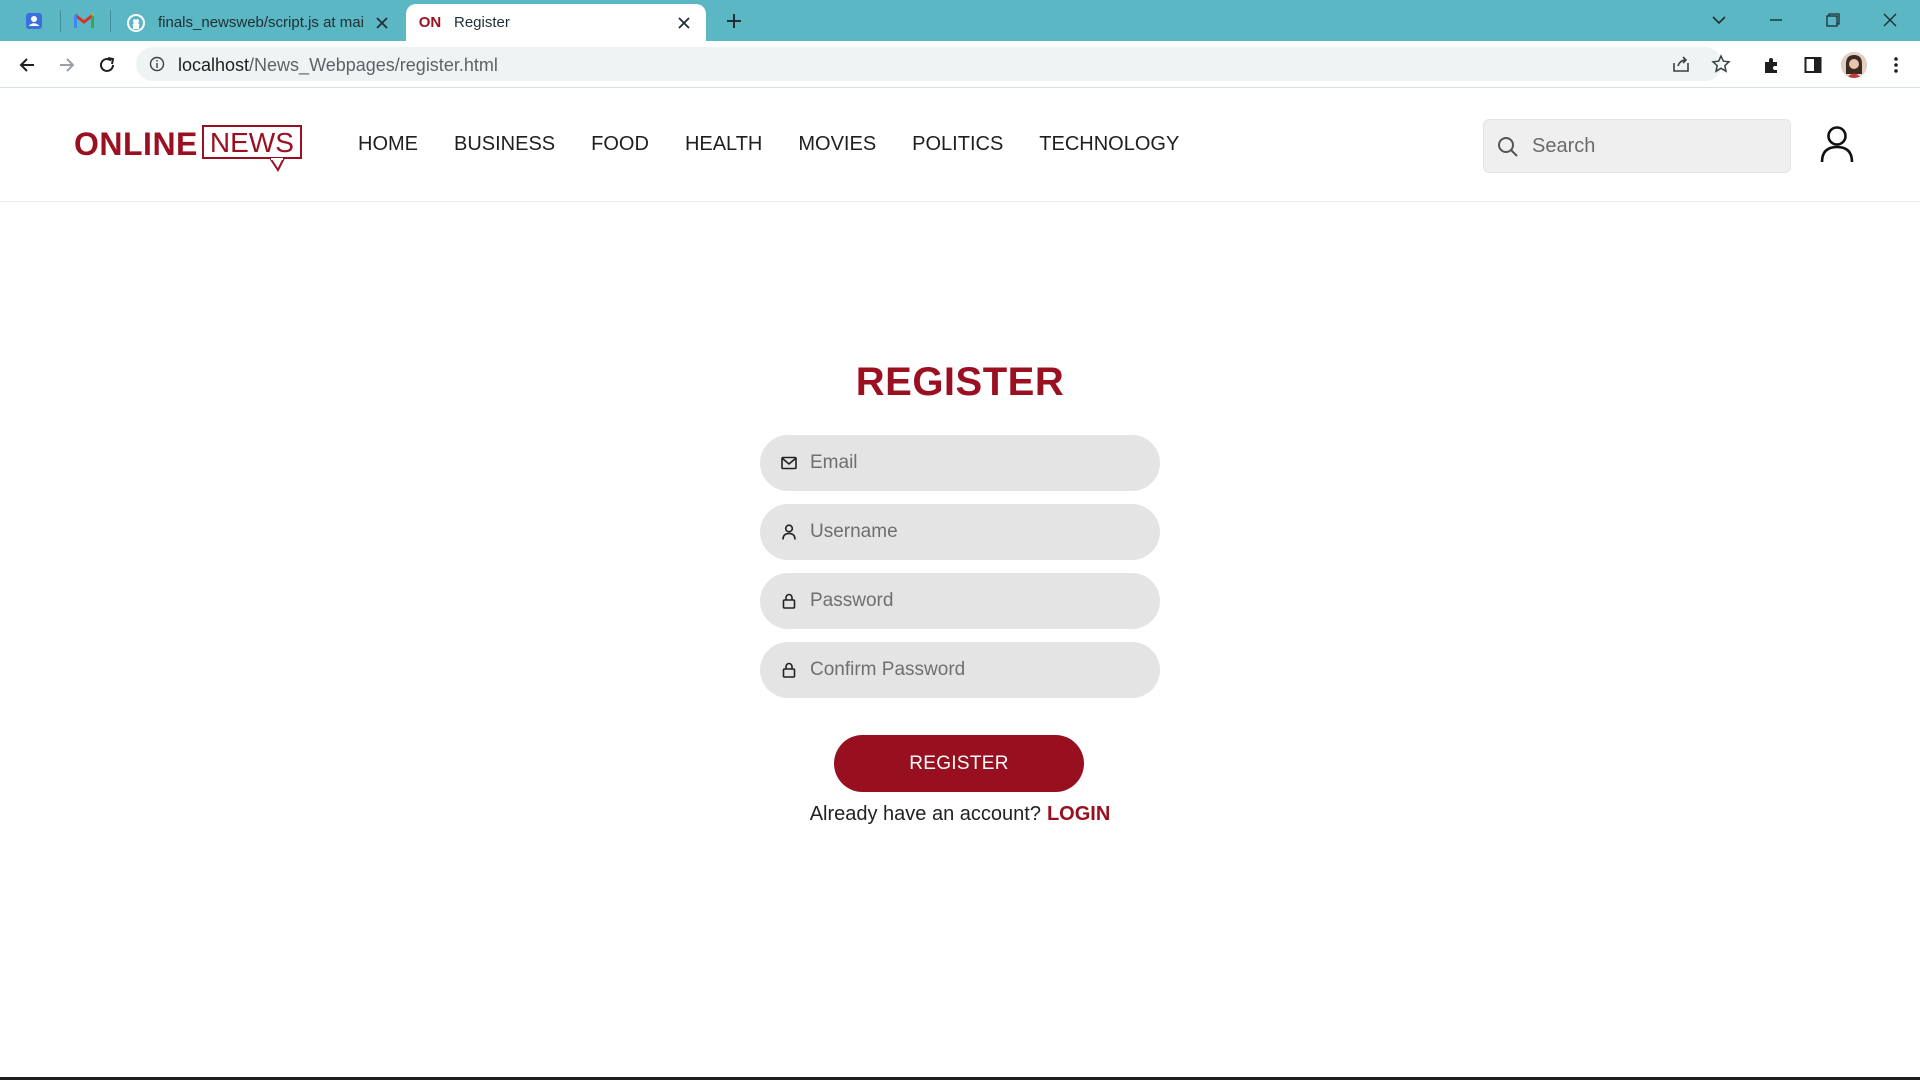 This screenshot has width=1920, height=1080. Describe the element at coordinates (373, 65) in the screenshot. I see `url-path: /News_Webpages/register.html` at that location.